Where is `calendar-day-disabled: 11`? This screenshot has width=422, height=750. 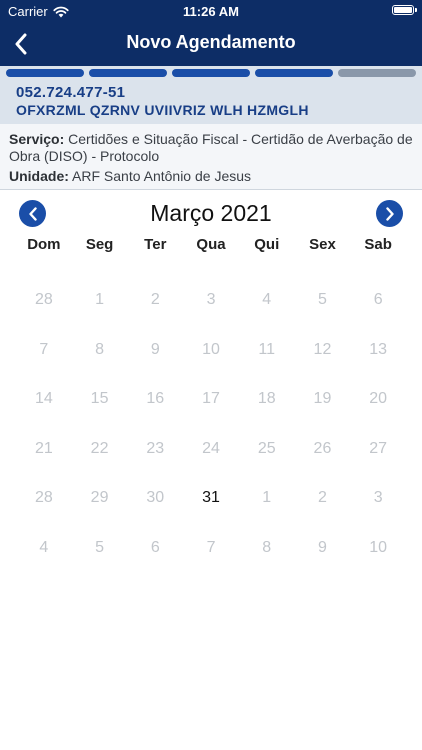 calendar-day-disabled: 11 is located at coordinates (267, 349).